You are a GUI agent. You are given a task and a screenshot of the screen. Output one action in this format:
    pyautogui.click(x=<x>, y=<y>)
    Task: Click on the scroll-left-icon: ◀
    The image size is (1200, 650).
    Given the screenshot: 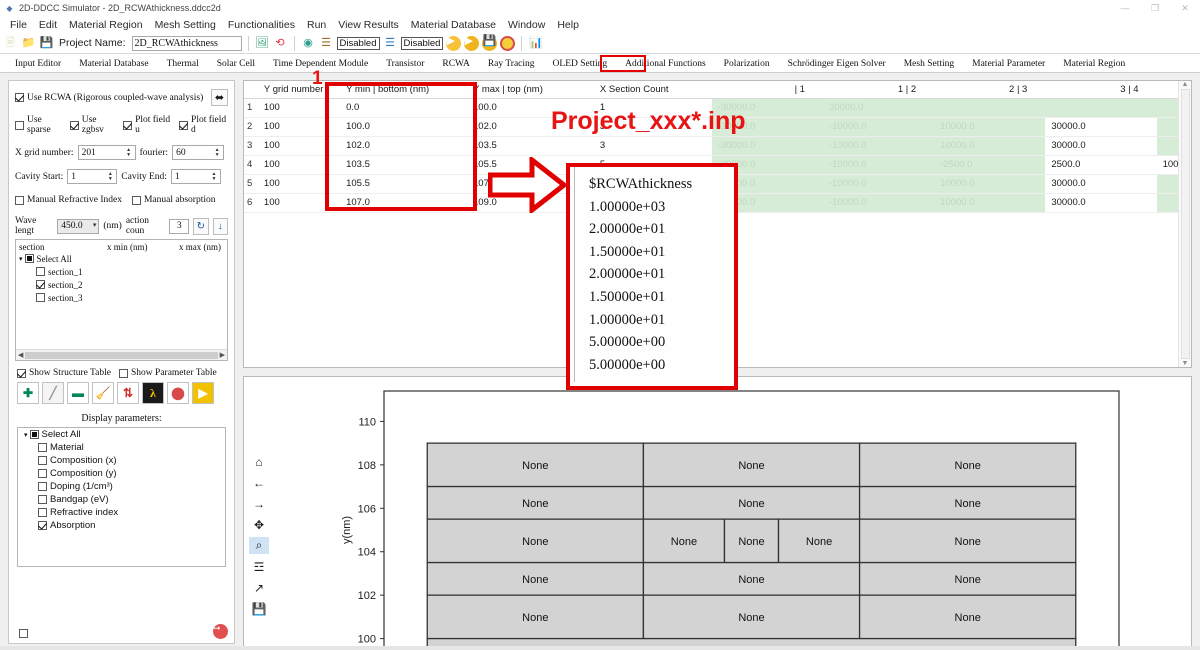 What is the action you would take?
    pyautogui.click(x=20, y=355)
    